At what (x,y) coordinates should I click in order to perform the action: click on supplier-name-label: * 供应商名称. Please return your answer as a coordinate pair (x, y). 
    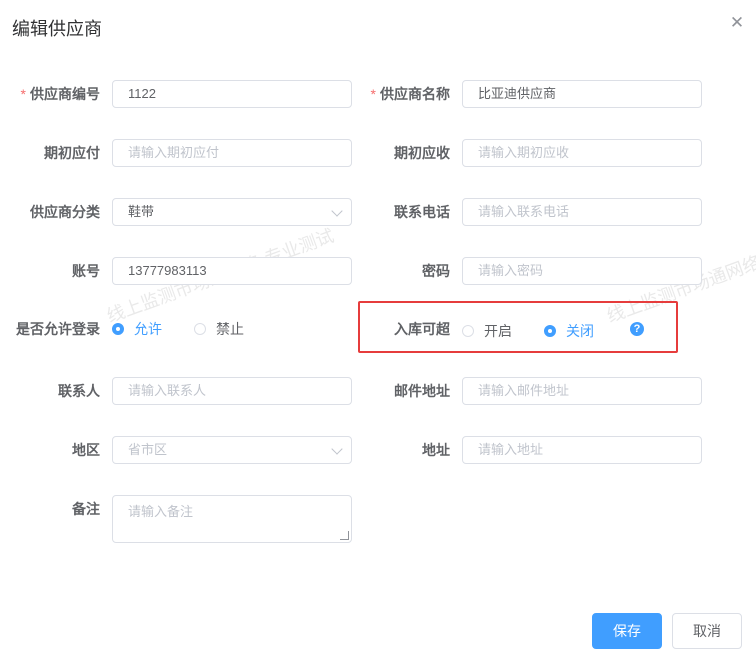
    Looking at the image, I should click on (410, 94).